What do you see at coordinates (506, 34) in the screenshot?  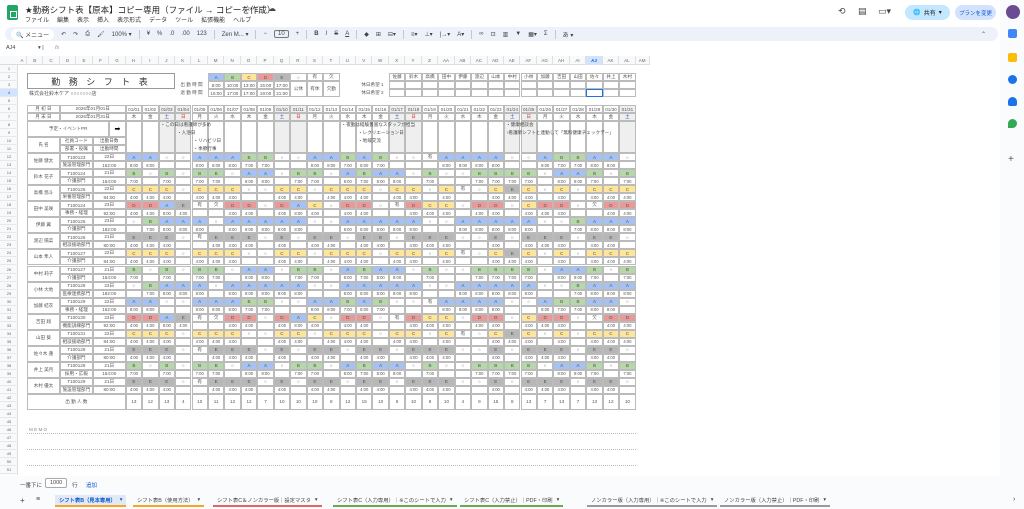 I see `chart-icon: ▥` at bounding box center [506, 34].